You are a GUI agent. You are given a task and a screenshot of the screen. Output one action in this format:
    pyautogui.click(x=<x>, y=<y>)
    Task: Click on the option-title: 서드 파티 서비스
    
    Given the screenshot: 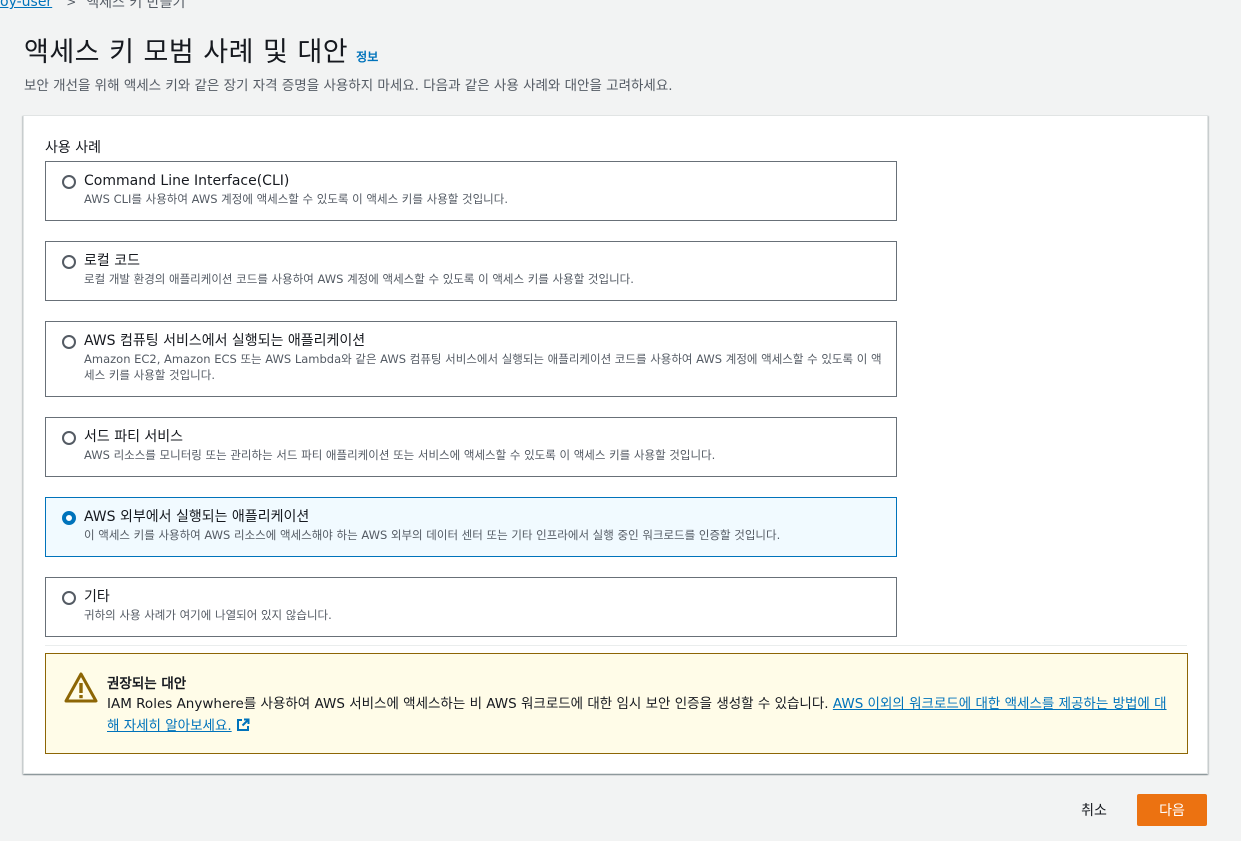 What is the action you would take?
    pyautogui.click(x=134, y=437)
    